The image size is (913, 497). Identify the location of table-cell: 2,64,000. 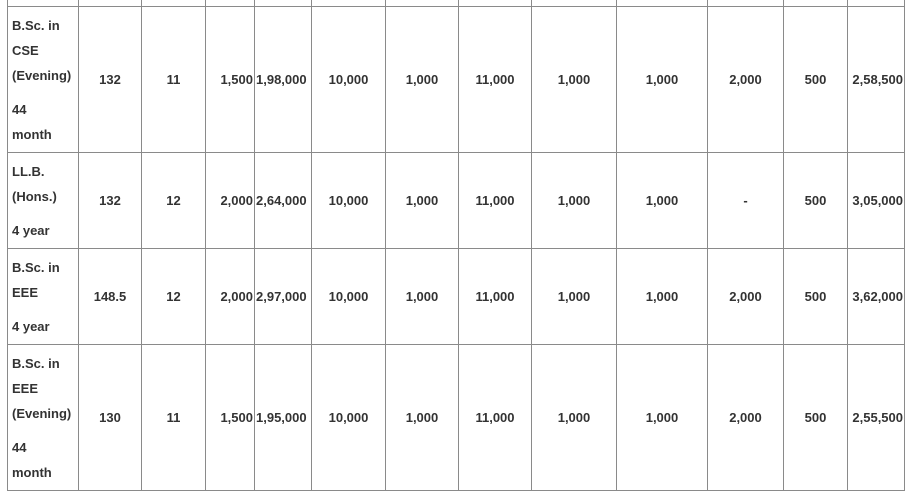
(283, 200).